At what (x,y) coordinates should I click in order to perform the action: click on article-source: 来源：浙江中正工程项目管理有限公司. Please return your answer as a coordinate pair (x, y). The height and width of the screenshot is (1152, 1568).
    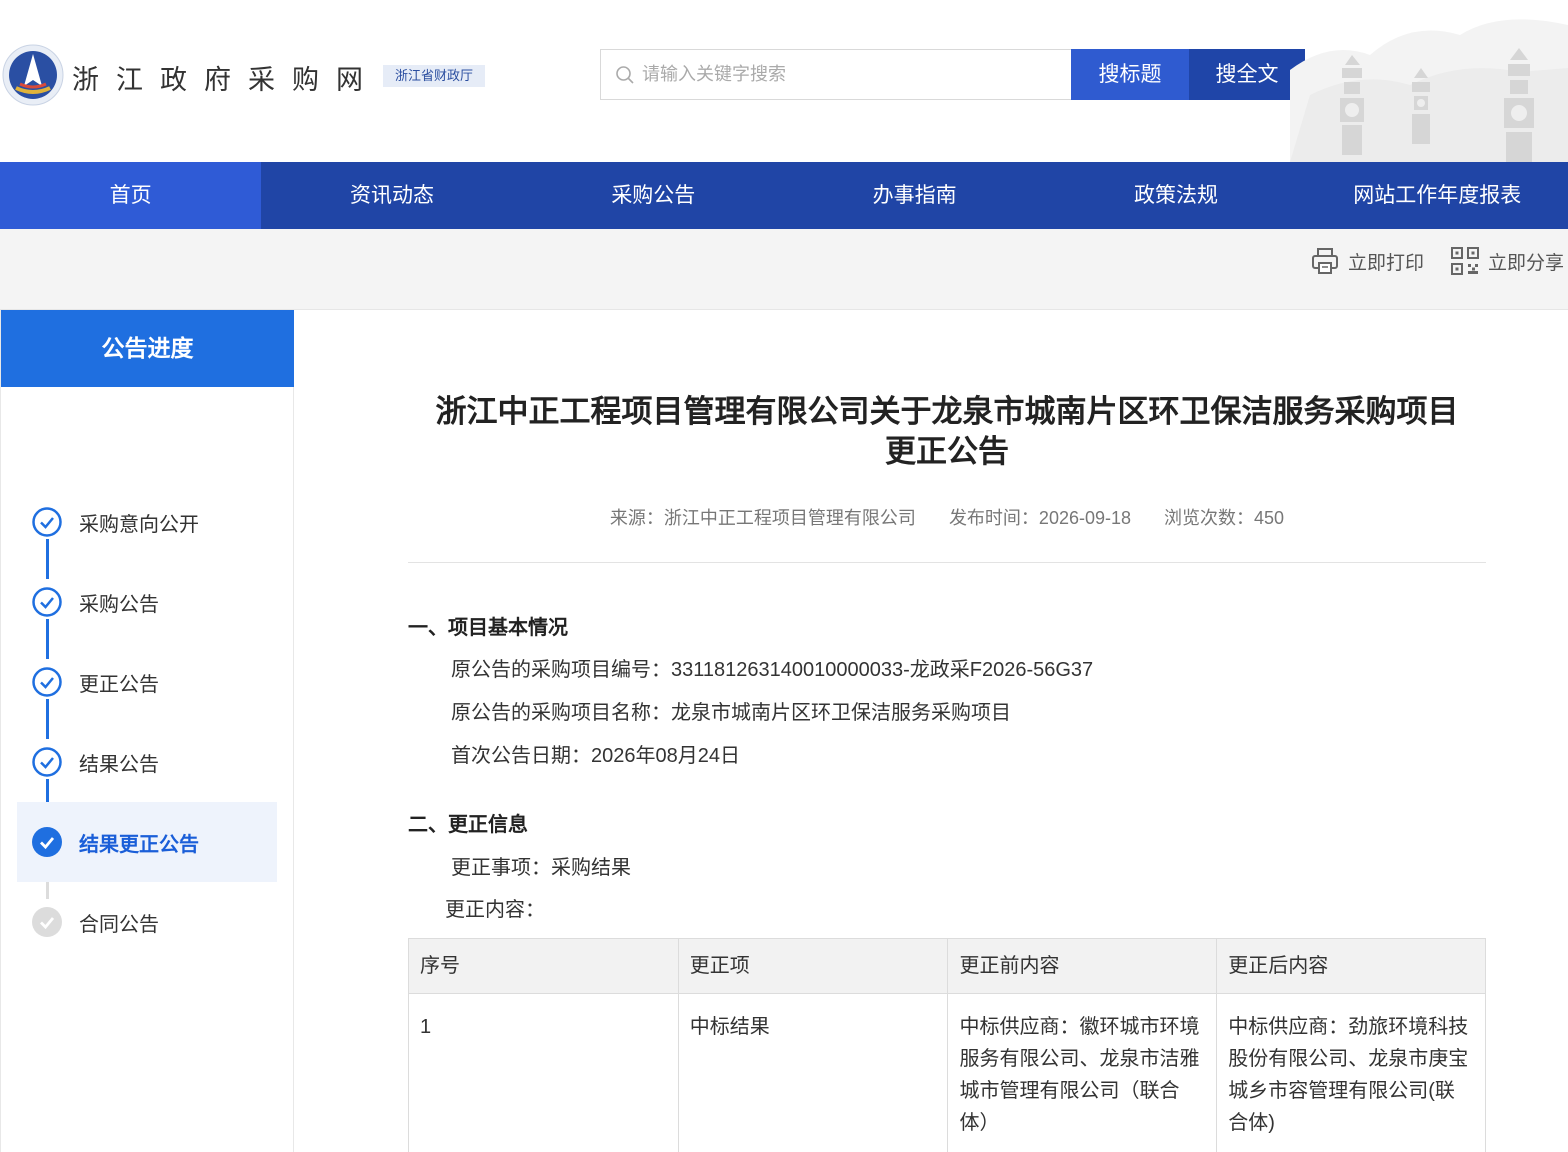
    Looking at the image, I should click on (762, 518).